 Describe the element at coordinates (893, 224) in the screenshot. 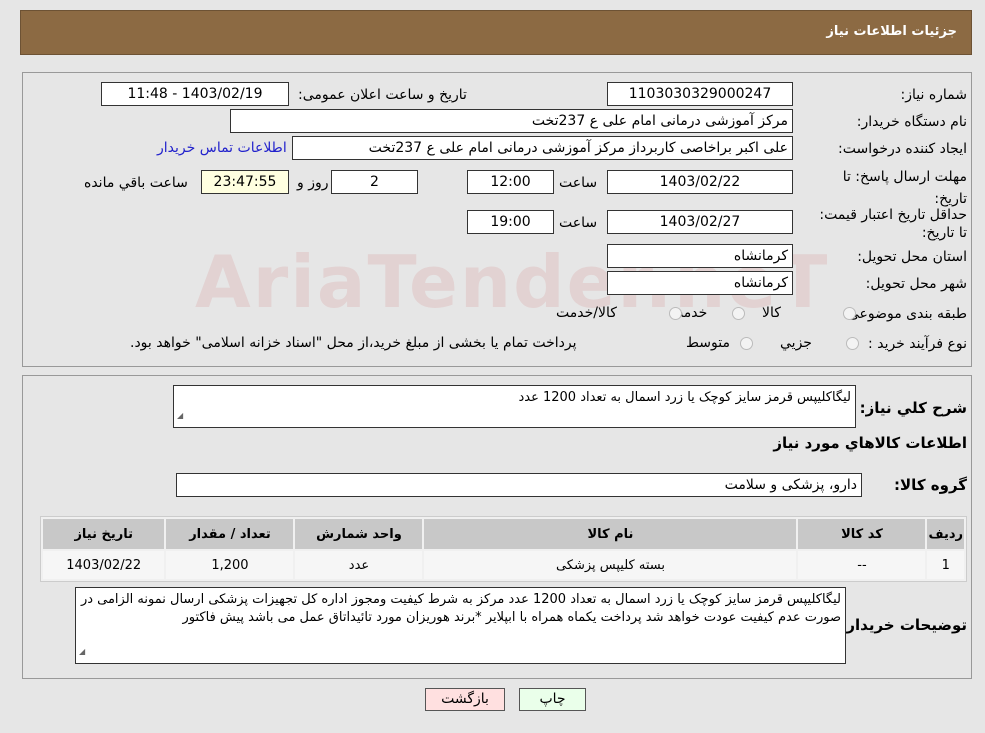

I see `validity-label: حداقل تاریخ اعتبار قیمت: تا تاریخ:` at that location.